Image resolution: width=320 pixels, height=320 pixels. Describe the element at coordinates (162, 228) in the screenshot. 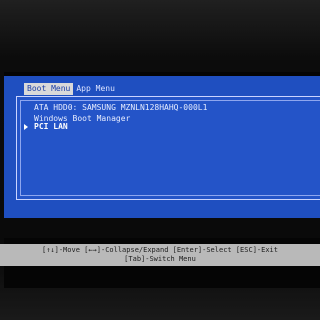

I see `screen-lower-area` at that location.